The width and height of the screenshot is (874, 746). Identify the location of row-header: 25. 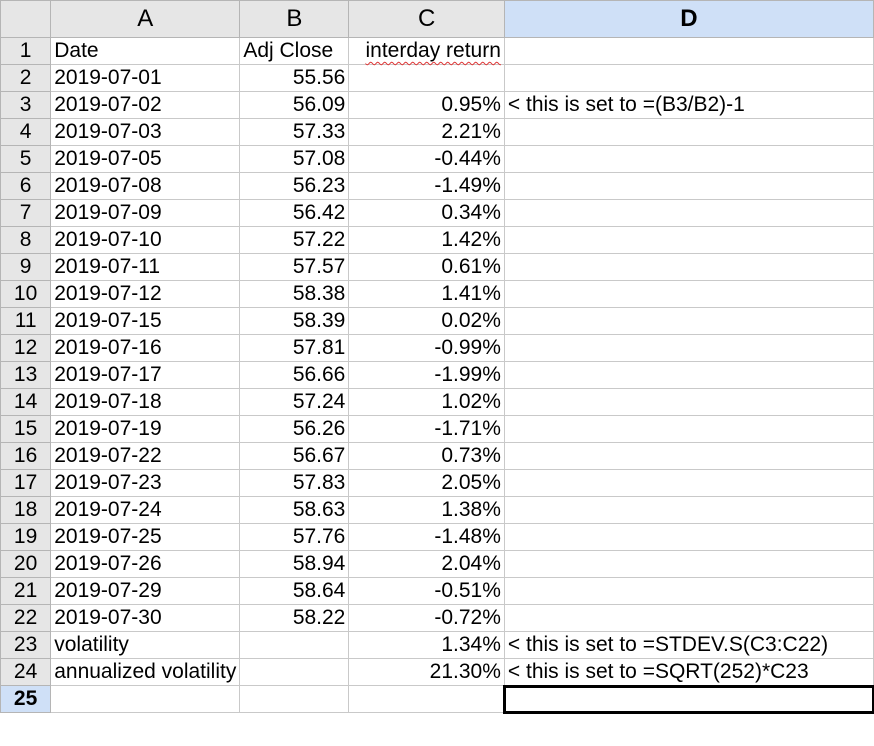
(26, 699).